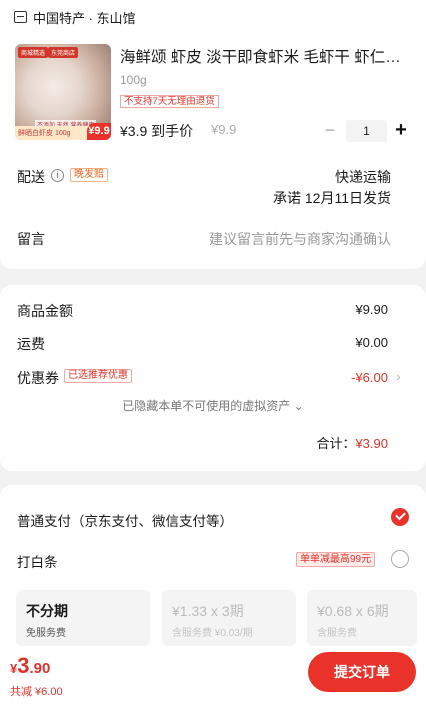 Image resolution: width=426 pixels, height=705 pixels. What do you see at coordinates (98, 376) in the screenshot?
I see `coupon-tag: 已选推荐优惠` at bounding box center [98, 376].